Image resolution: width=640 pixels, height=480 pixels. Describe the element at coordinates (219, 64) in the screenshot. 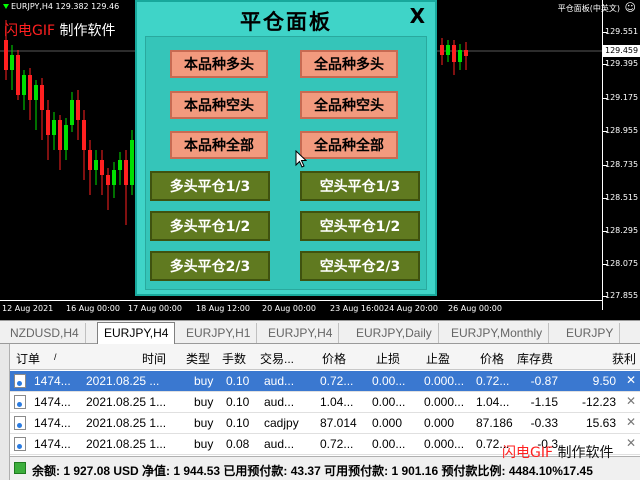

I see `close-symbol-buy-button: 本品种多头` at that location.